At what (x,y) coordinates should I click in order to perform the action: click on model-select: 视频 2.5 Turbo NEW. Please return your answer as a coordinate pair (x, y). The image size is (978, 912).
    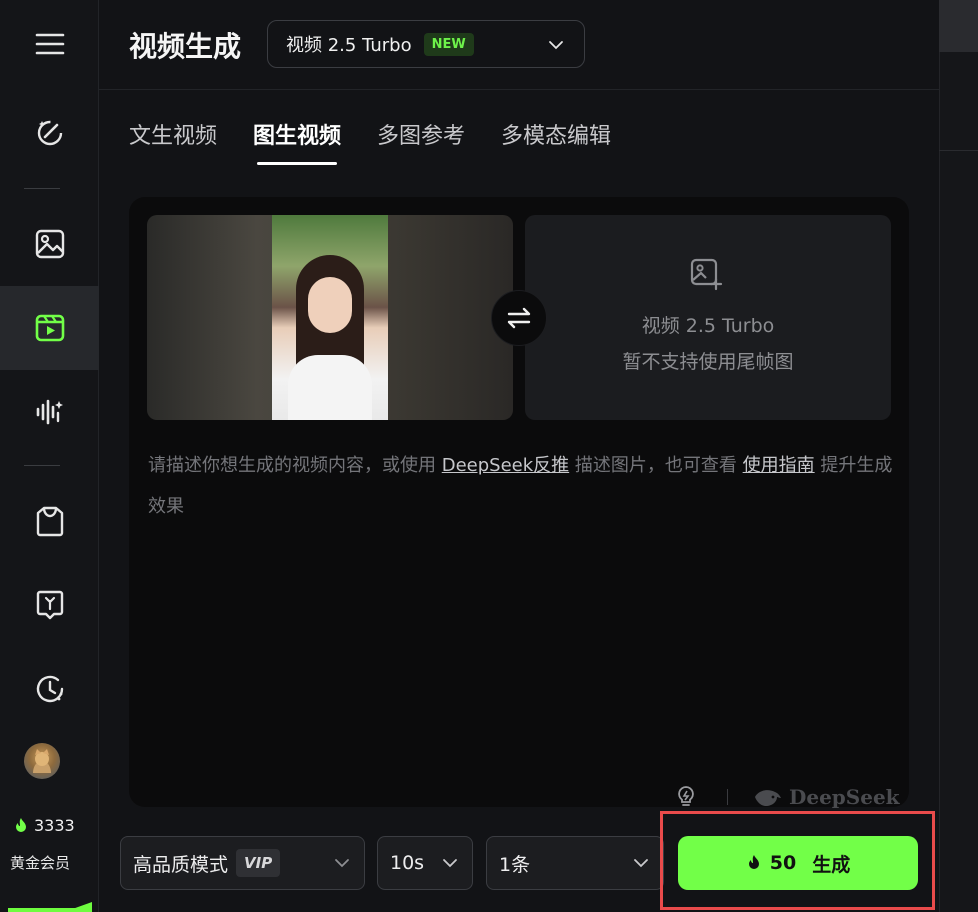
    Looking at the image, I should click on (426, 44).